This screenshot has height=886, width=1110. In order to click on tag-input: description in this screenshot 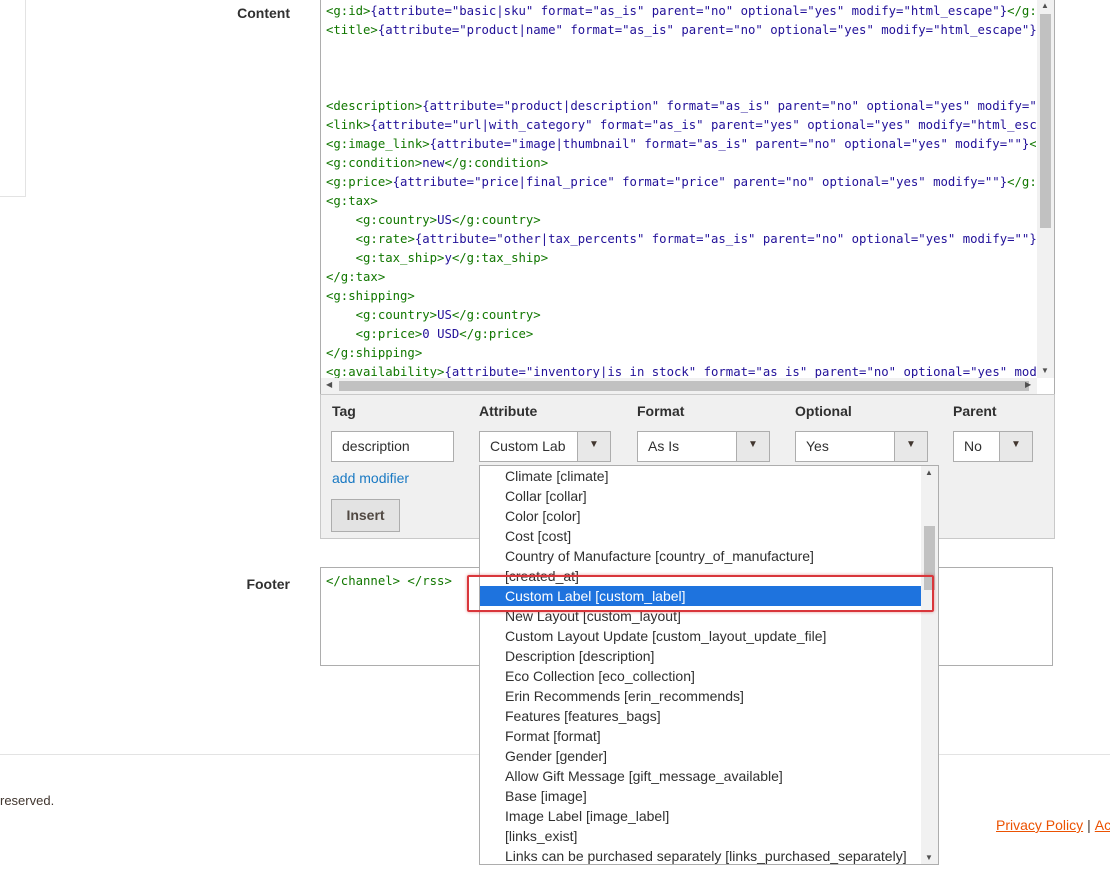, I will do `click(392, 446)`.